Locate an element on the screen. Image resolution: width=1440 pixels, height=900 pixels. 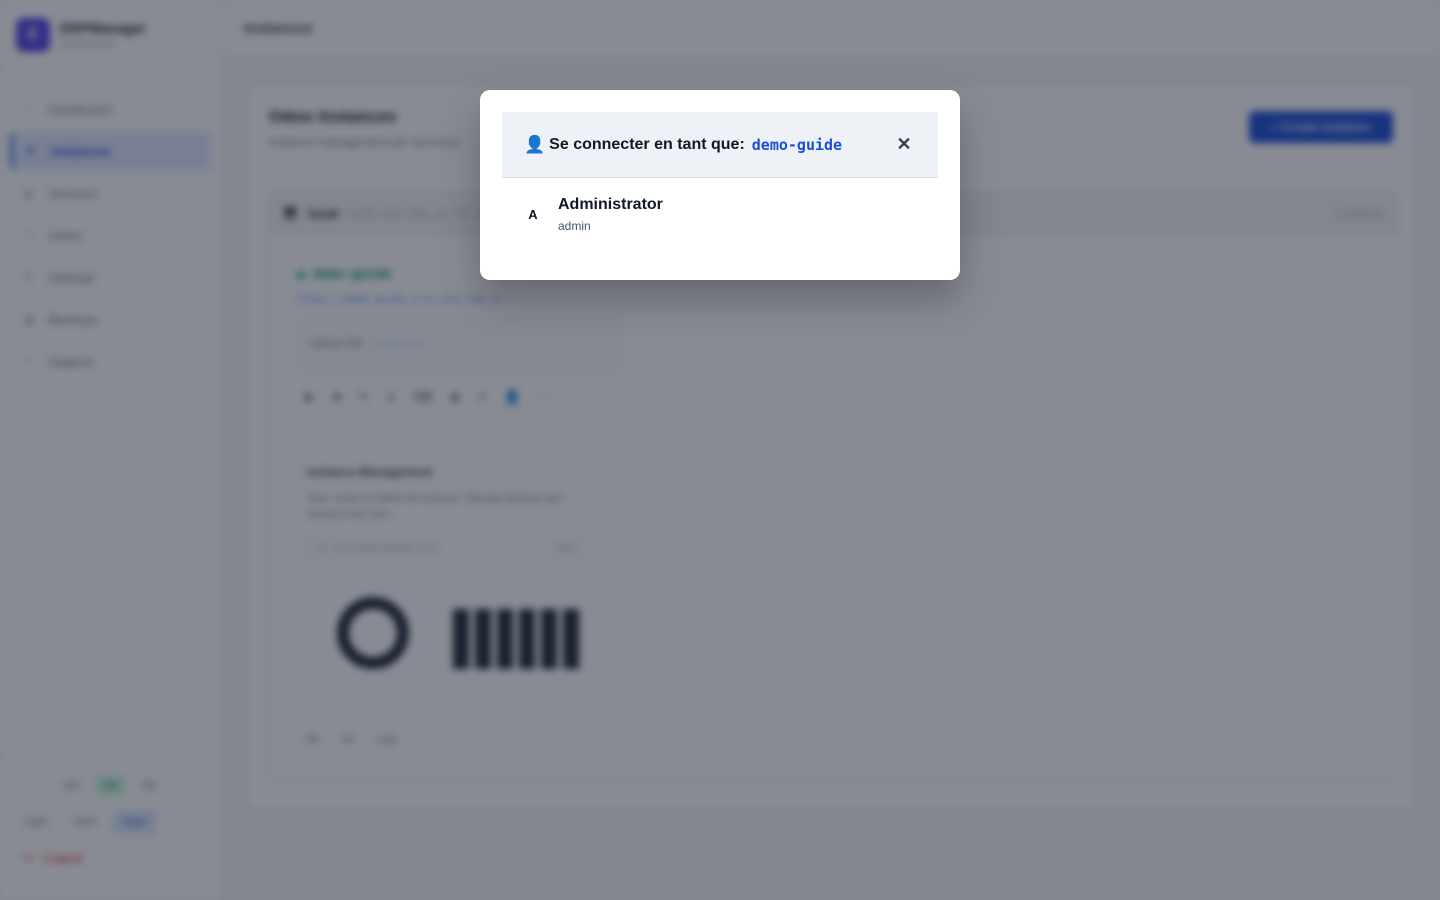
user-list-item: A Administrator admin is located at coordinates (720, 205).